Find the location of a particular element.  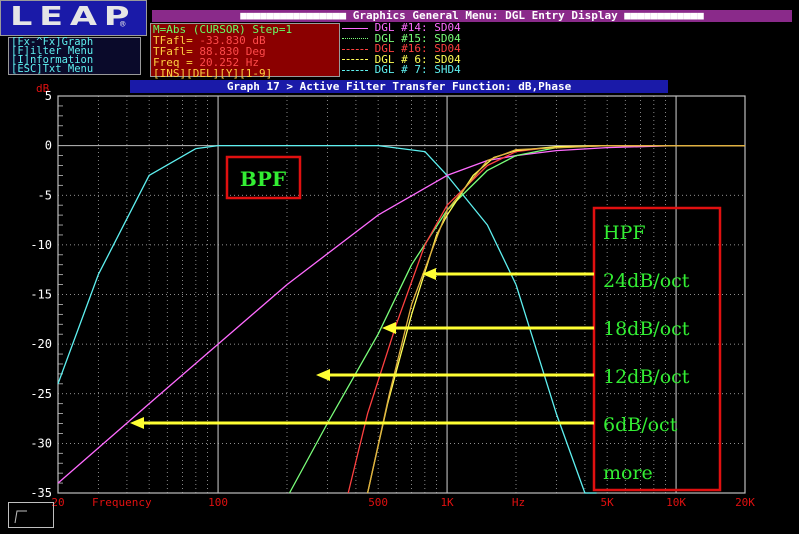

x-tick-label: 20K is located at coordinates (745, 502).